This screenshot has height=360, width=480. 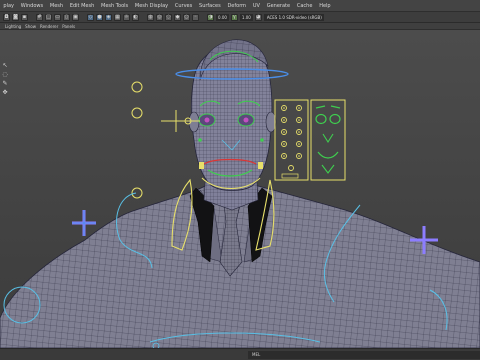 I want to click on isolate-select-icon: ◆, so click(x=177, y=17).